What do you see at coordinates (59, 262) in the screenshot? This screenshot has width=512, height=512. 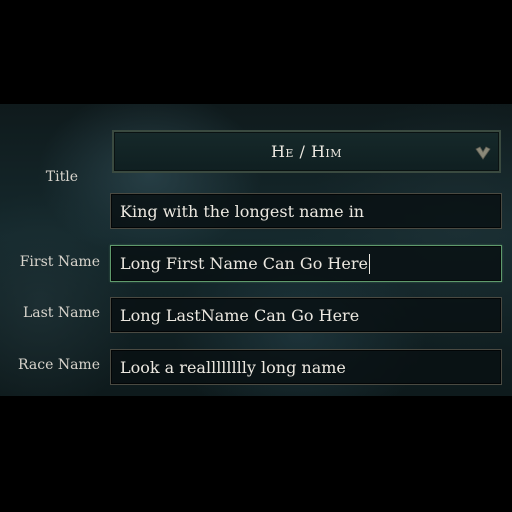 I see `first-name-label: First Name` at bounding box center [59, 262].